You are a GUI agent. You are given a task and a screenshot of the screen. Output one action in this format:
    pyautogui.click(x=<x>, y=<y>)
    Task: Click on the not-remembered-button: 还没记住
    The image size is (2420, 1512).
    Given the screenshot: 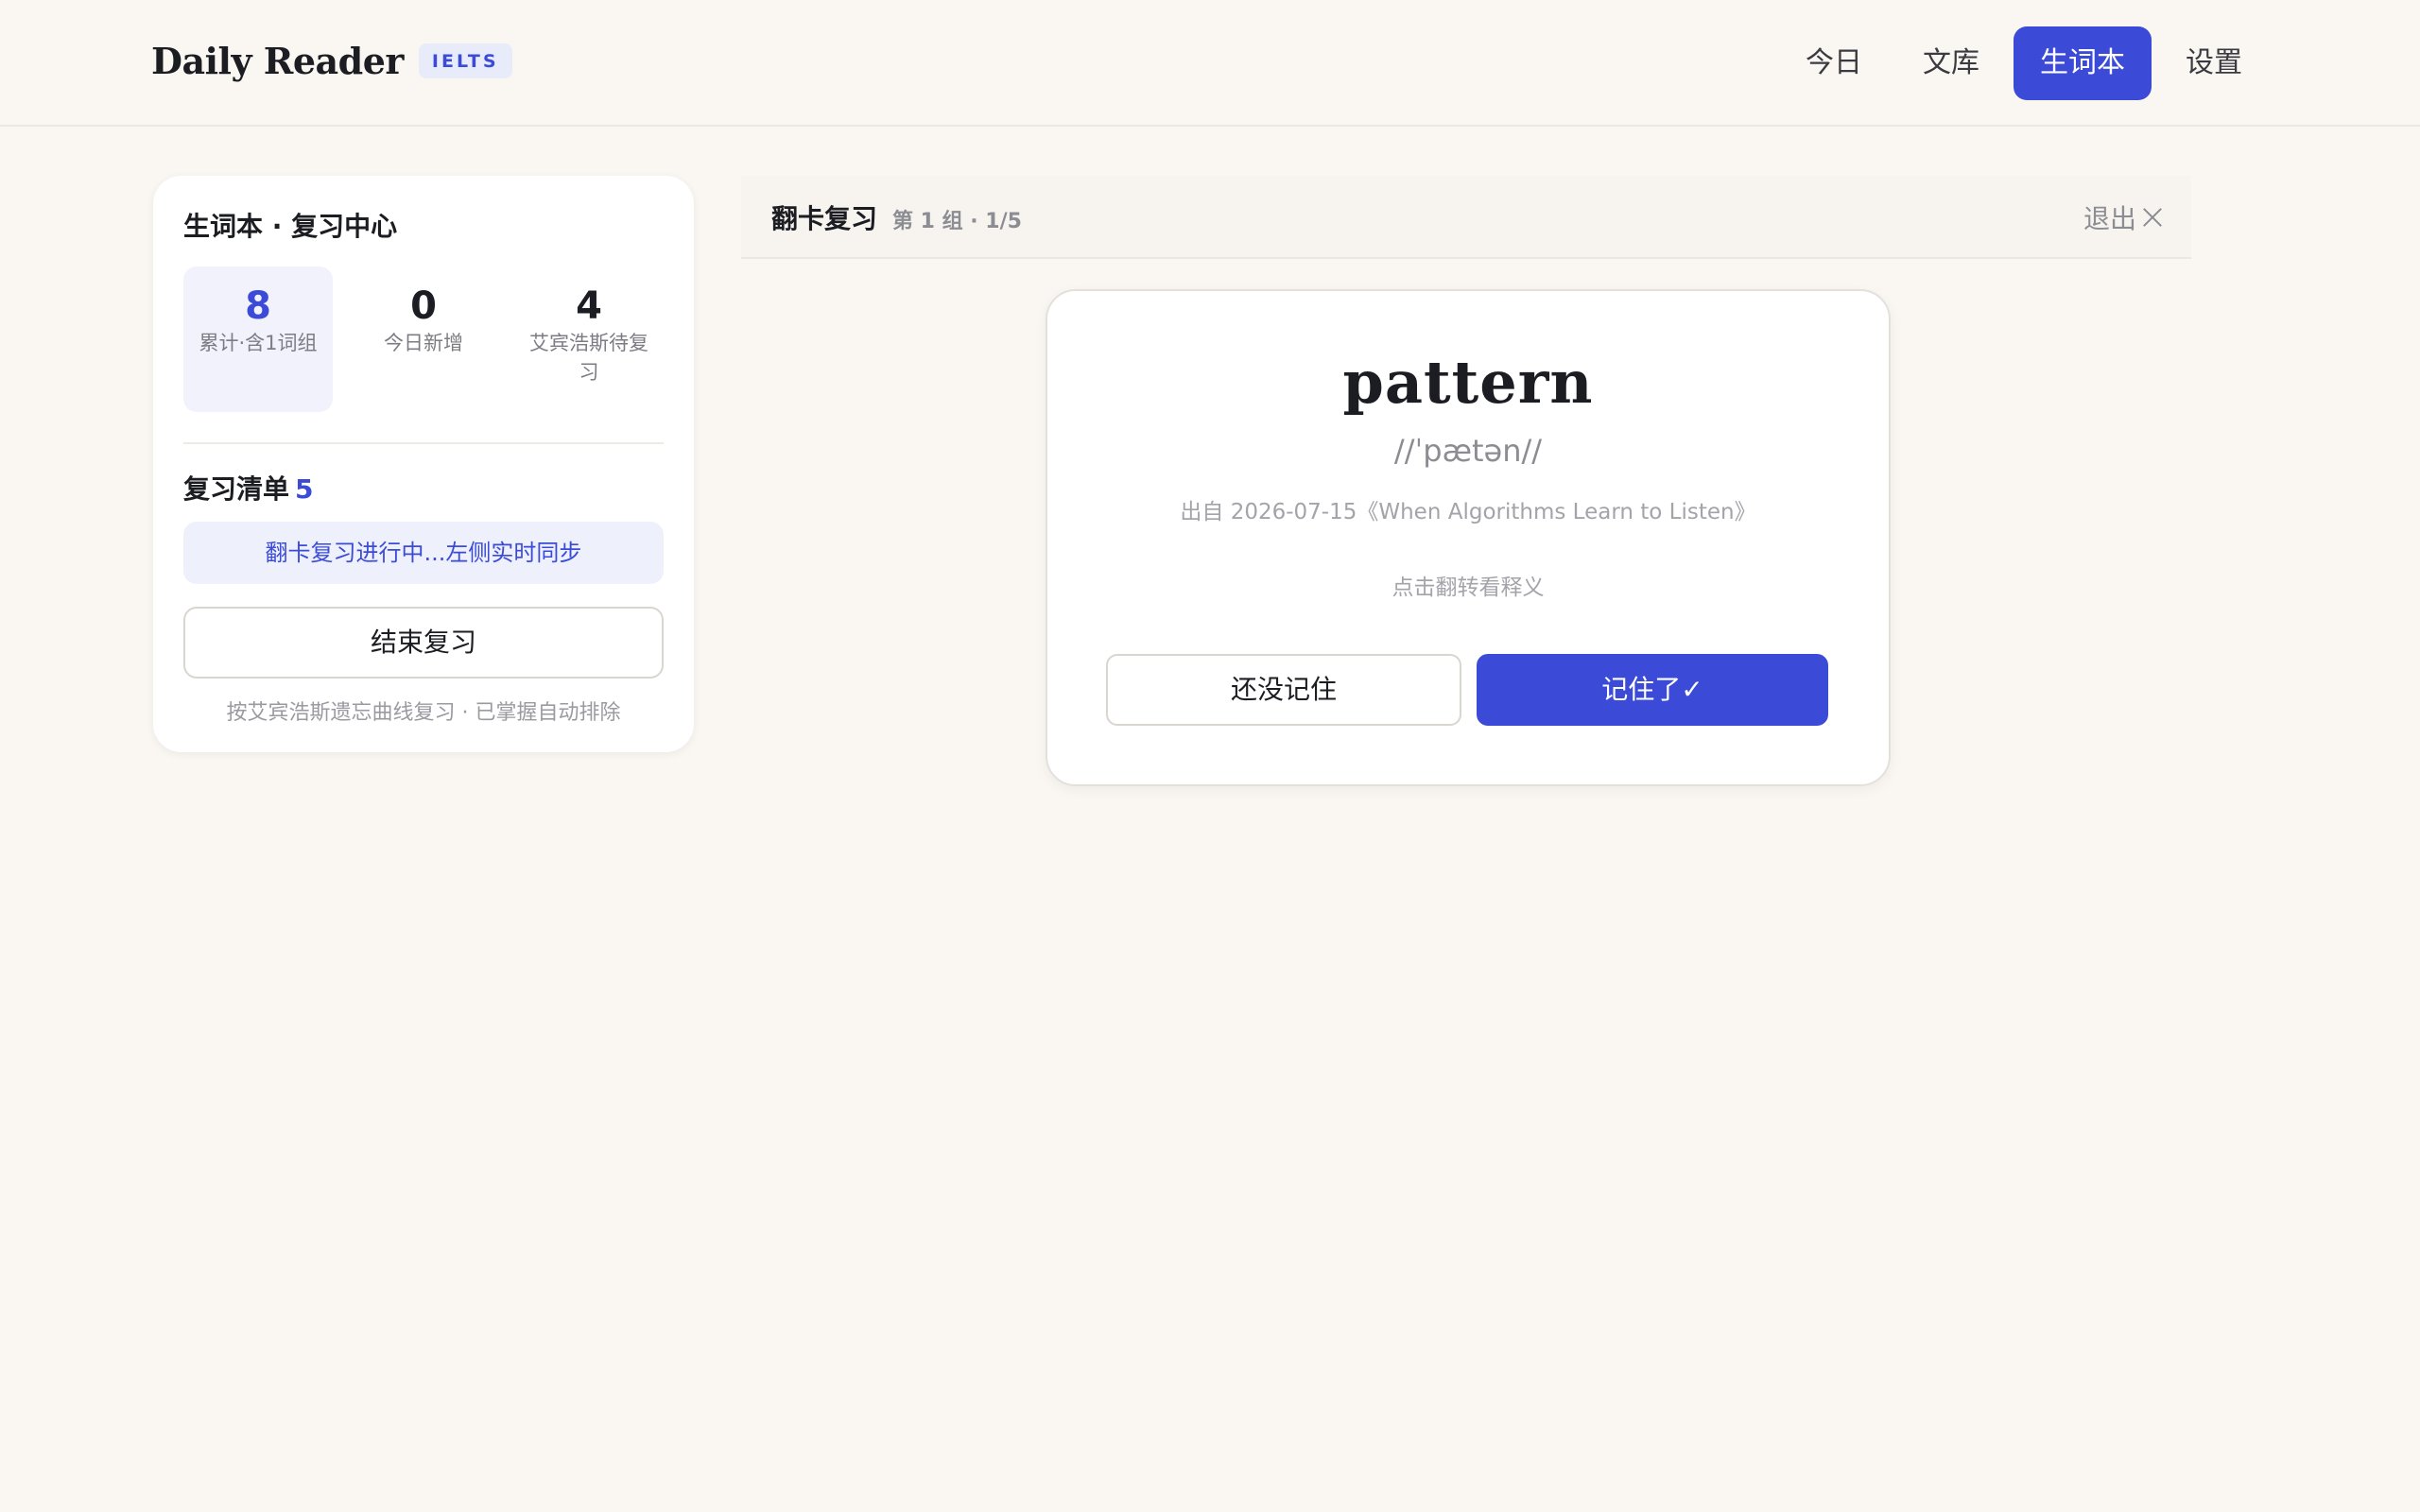 What is the action you would take?
    pyautogui.click(x=1283, y=690)
    